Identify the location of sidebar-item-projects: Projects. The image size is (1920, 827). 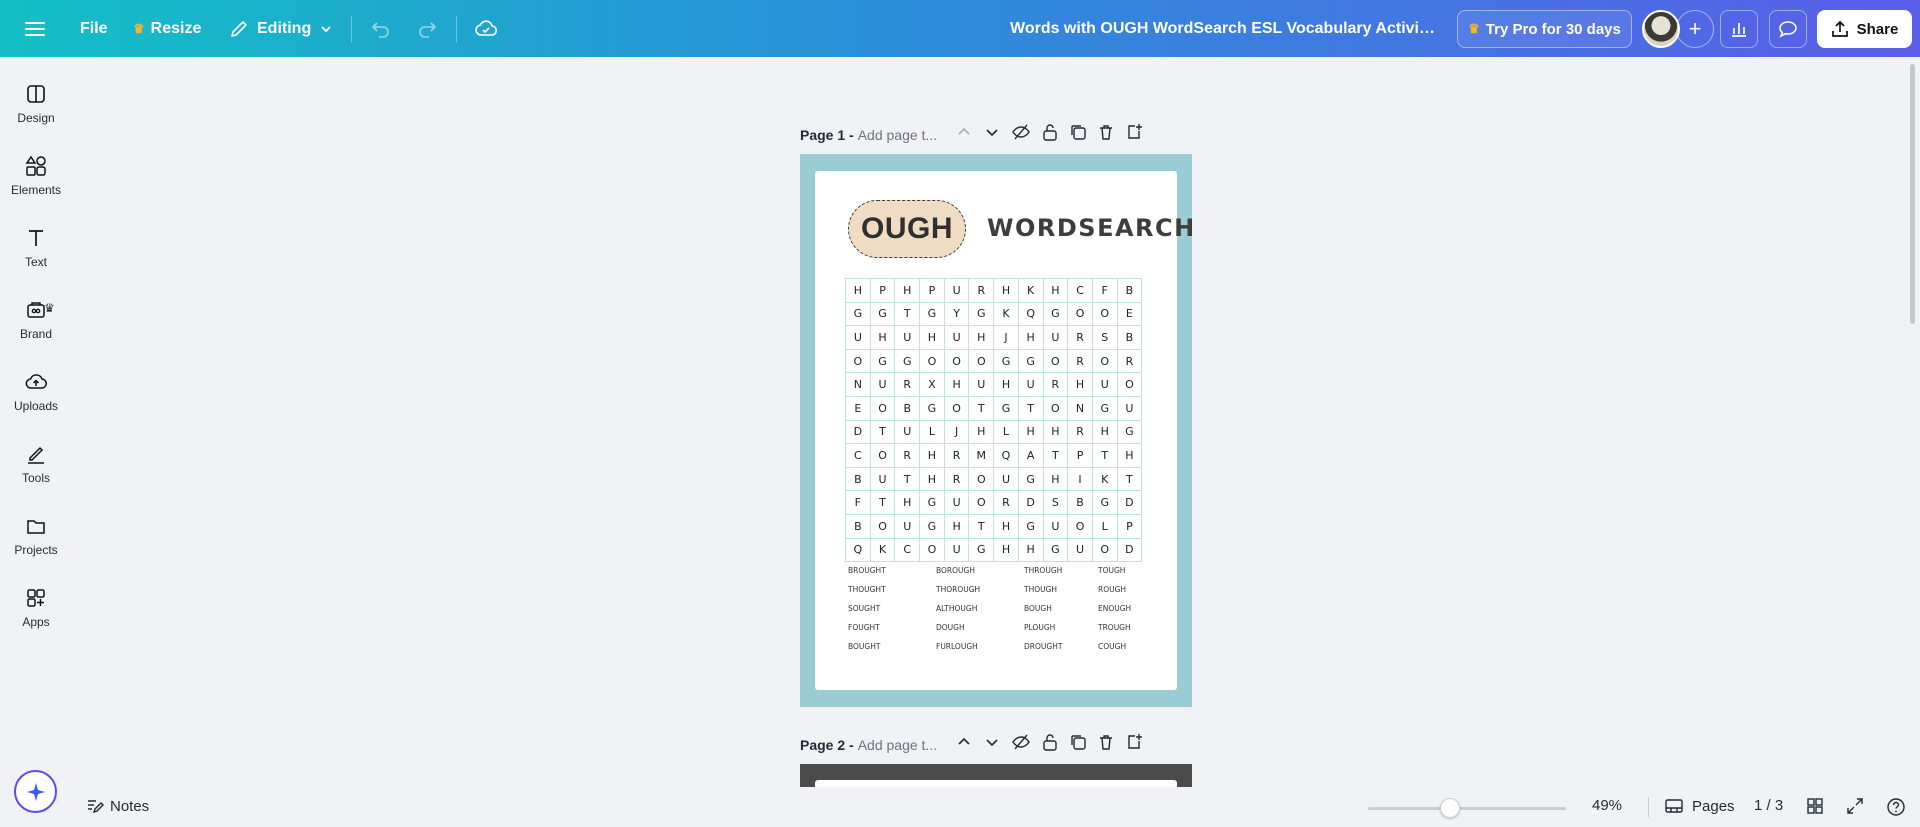
(36, 541).